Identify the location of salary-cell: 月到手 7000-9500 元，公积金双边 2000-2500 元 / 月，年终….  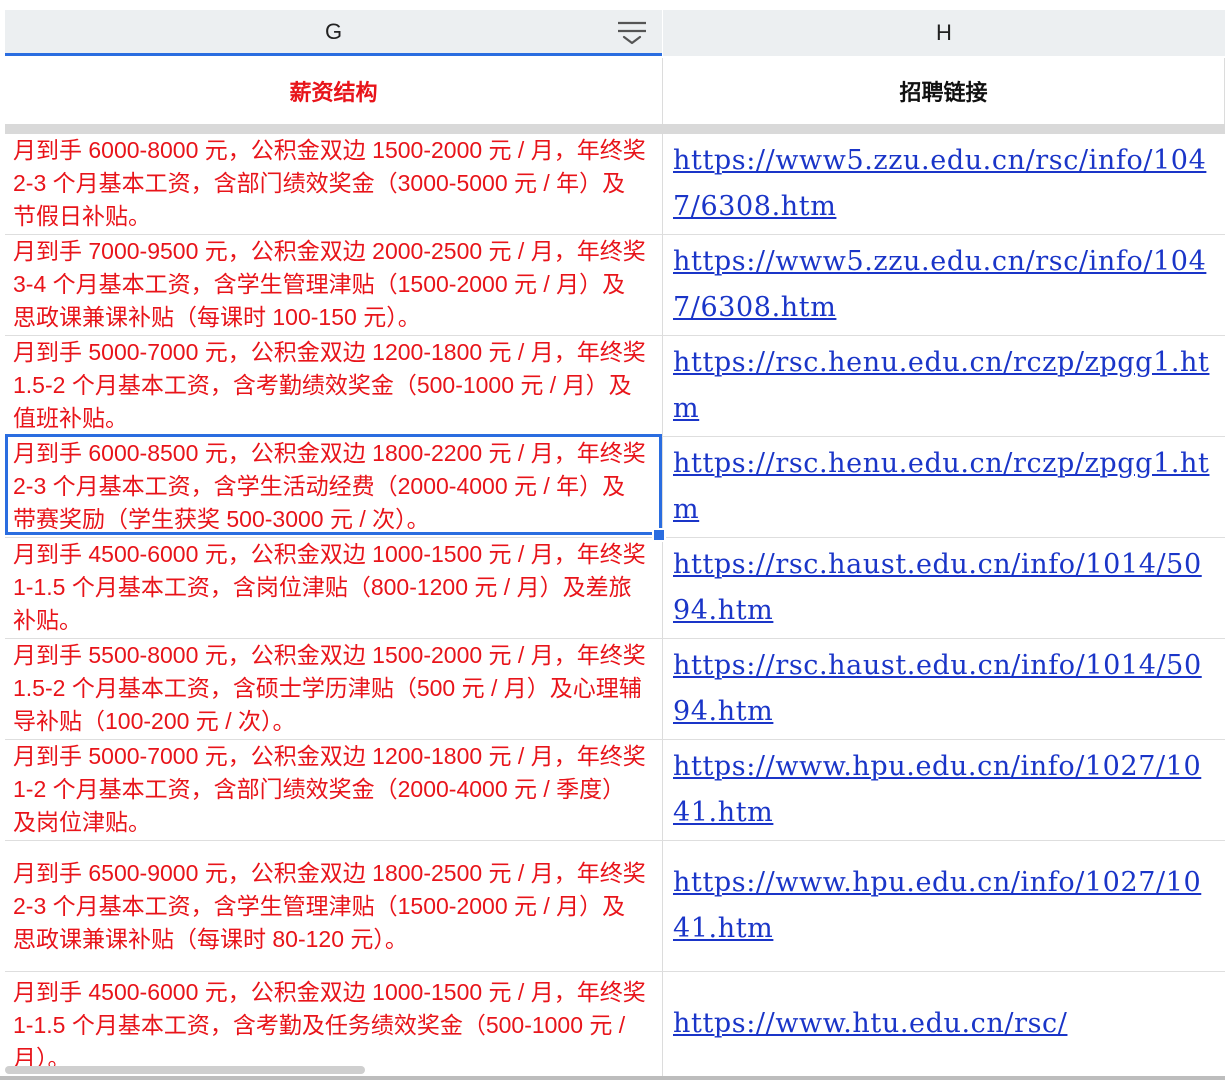
(334, 285).